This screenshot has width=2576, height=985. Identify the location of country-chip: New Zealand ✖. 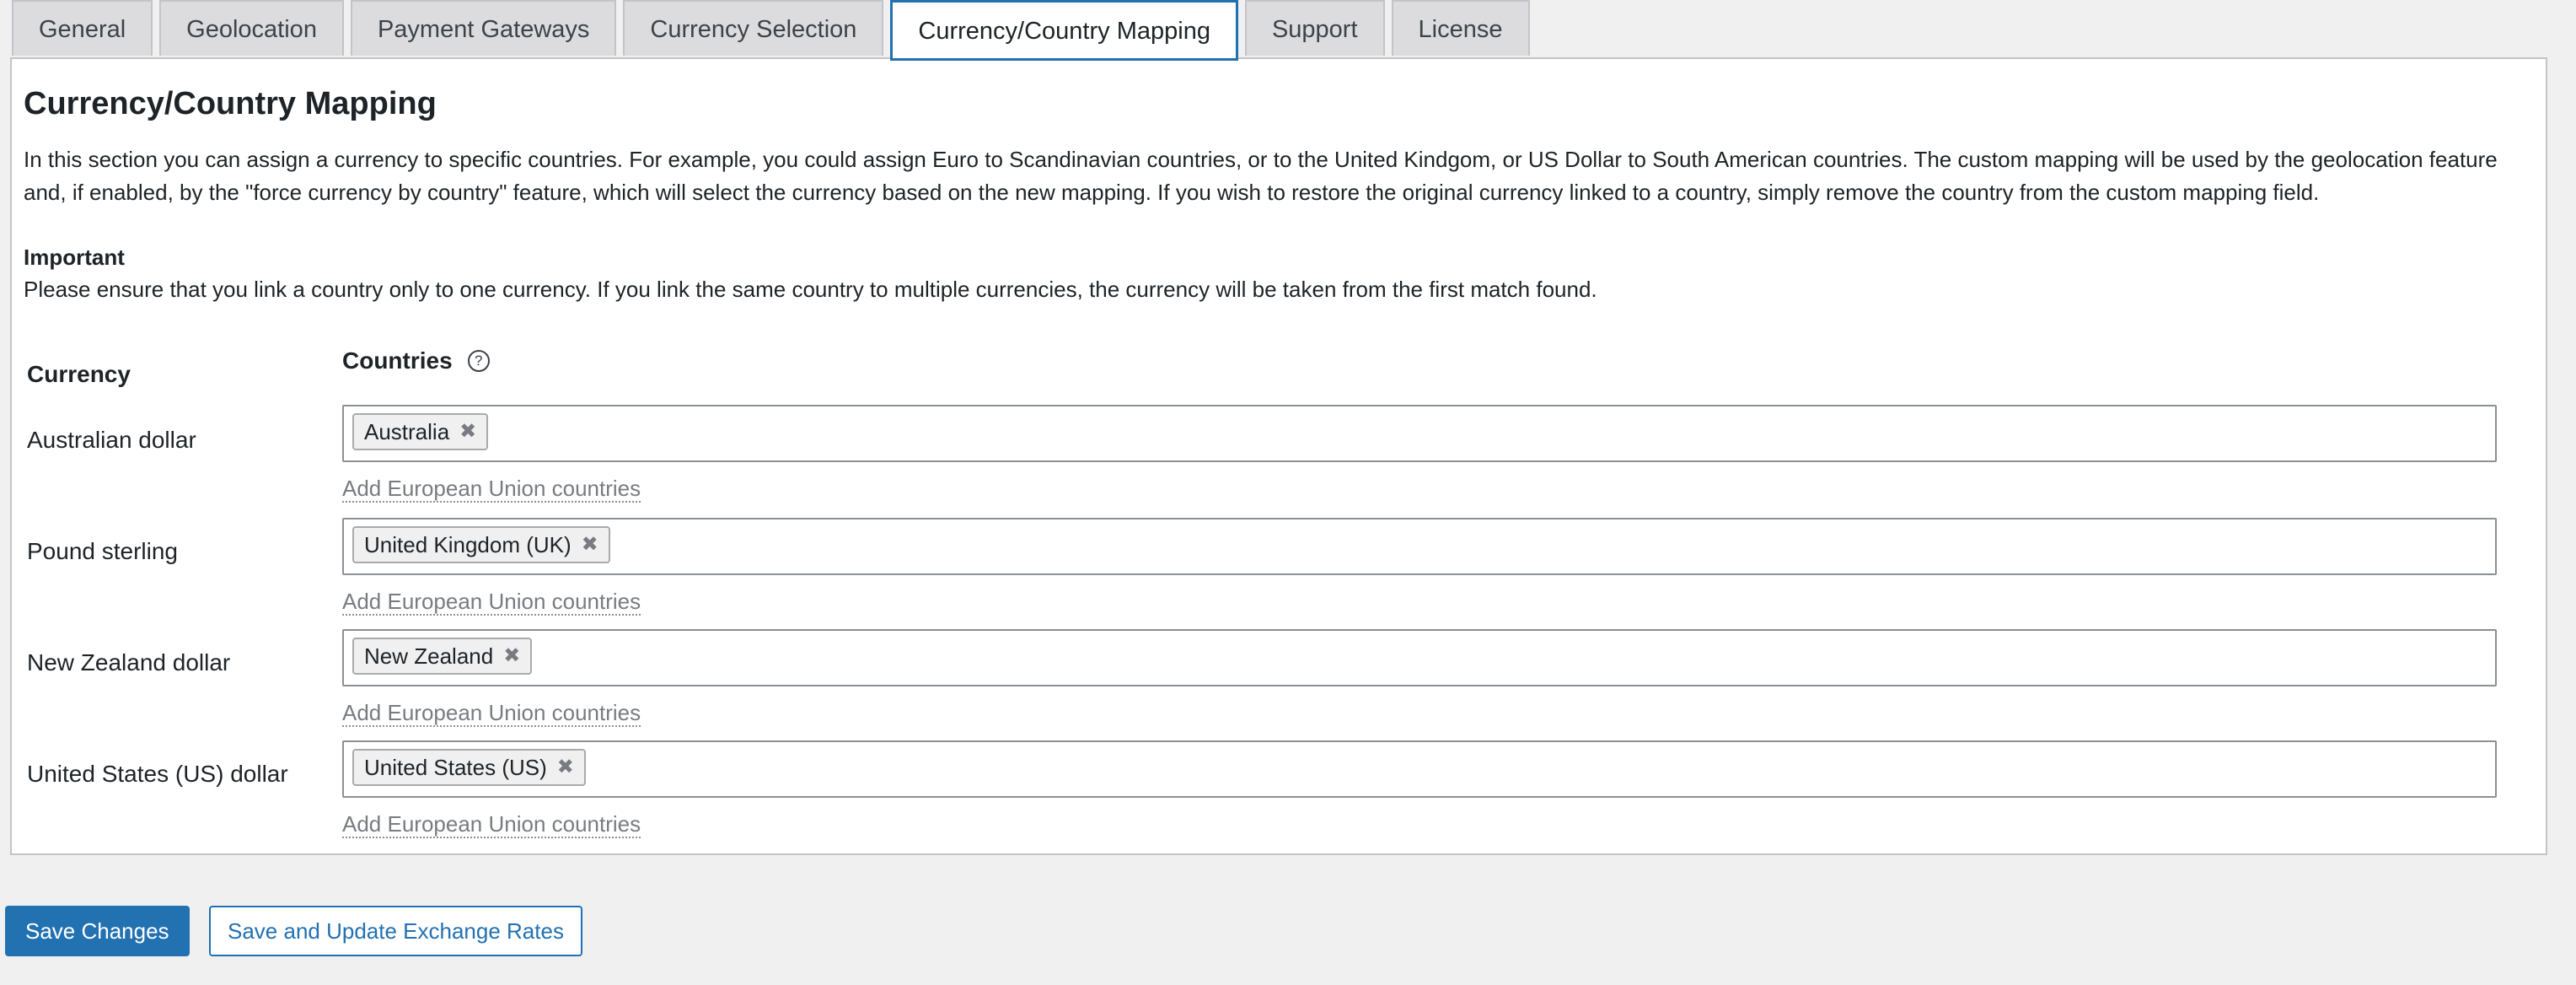
(442, 657).